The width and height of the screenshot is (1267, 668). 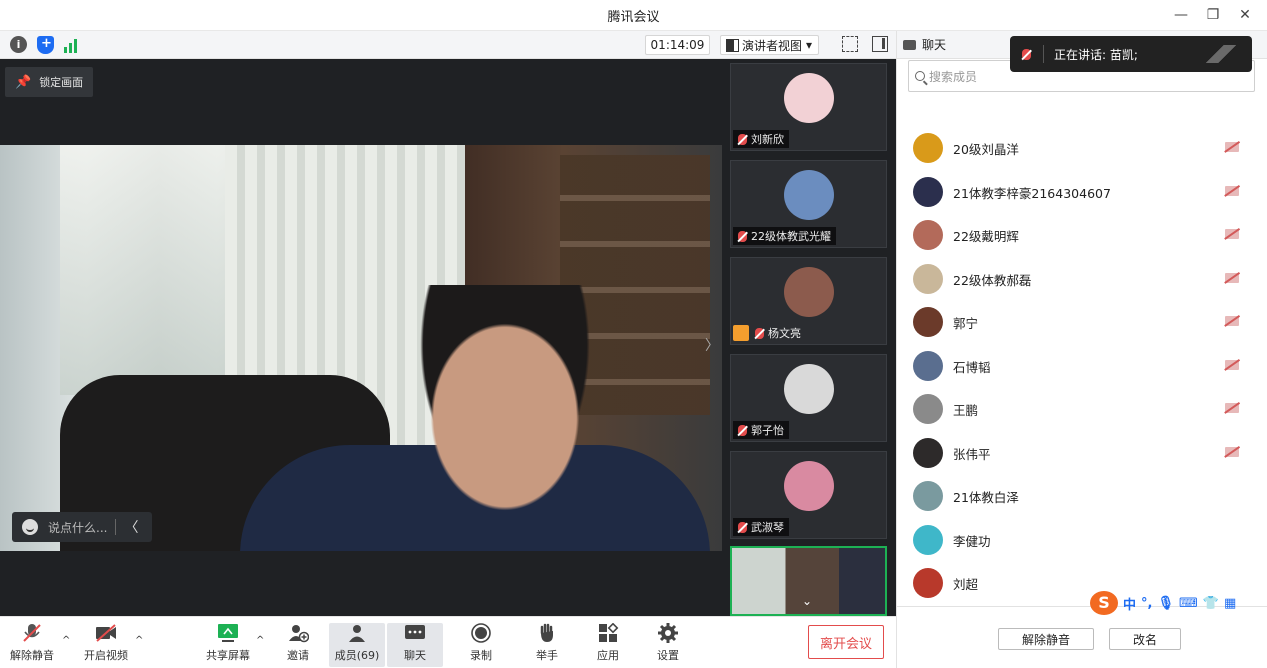 What do you see at coordinates (106, 645) in the screenshot?
I see `start-video-button: 开启视频` at bounding box center [106, 645].